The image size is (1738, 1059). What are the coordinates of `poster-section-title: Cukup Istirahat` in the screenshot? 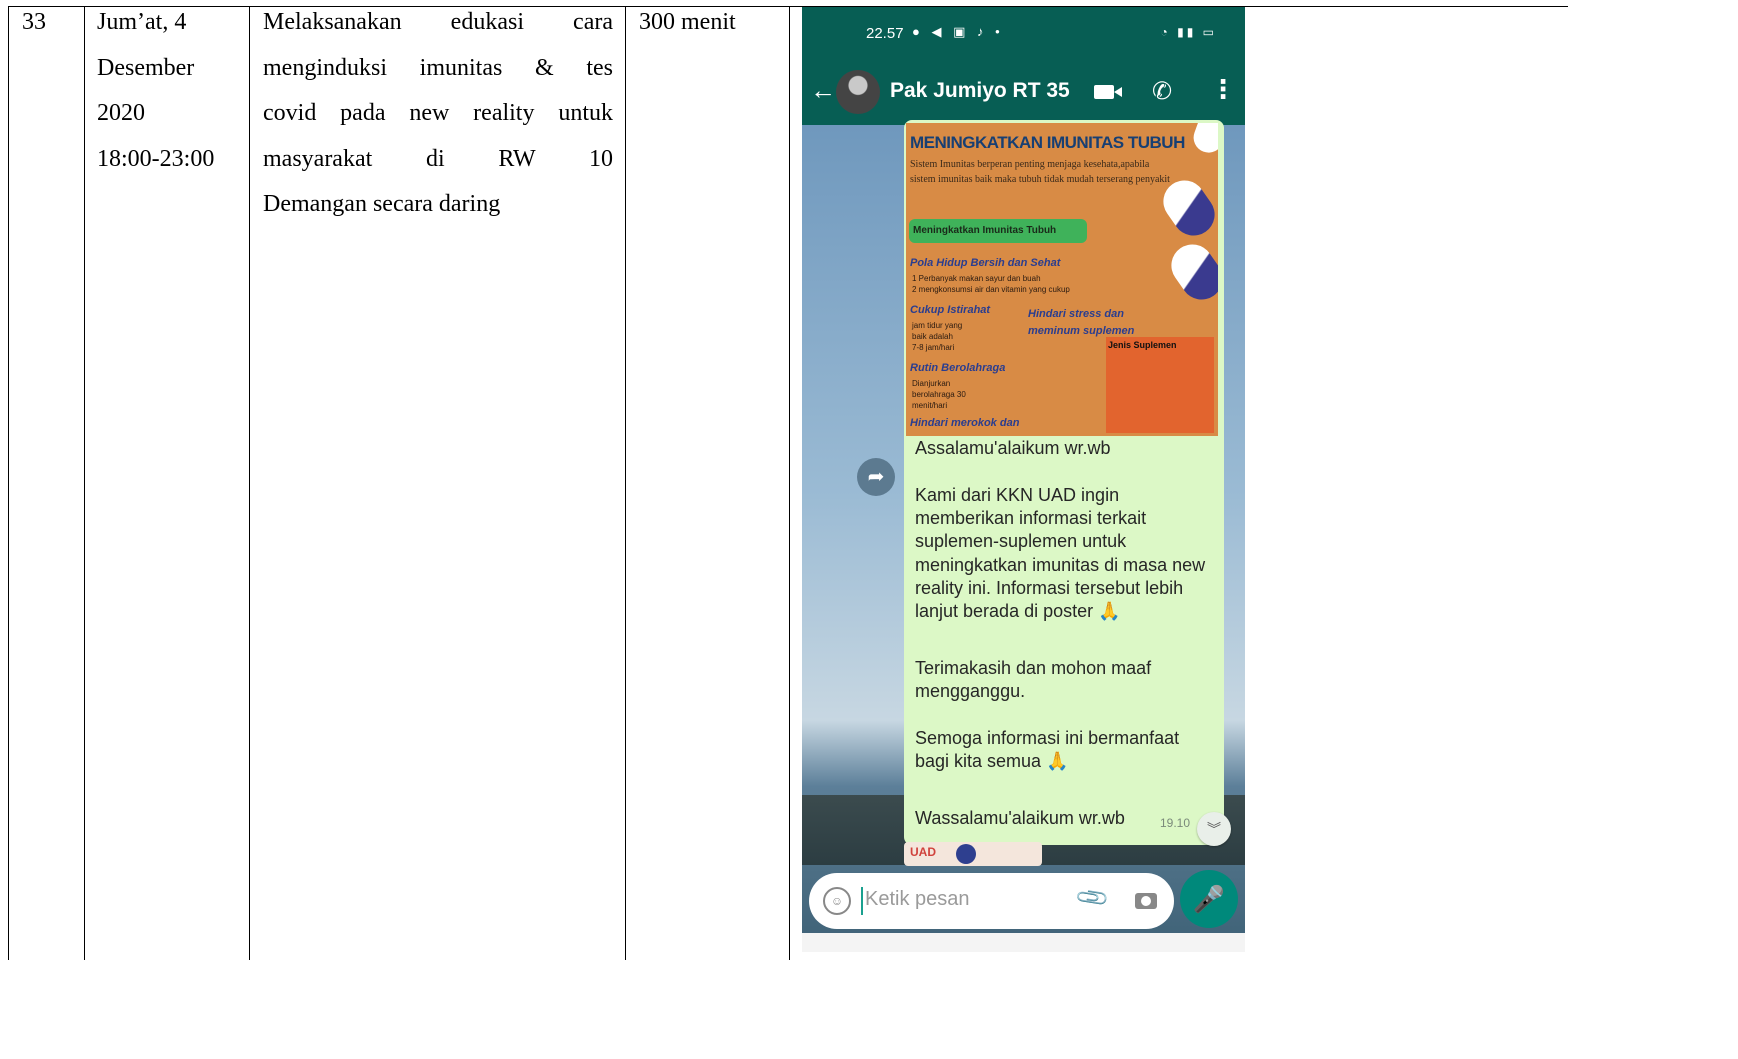 It's located at (950, 310).